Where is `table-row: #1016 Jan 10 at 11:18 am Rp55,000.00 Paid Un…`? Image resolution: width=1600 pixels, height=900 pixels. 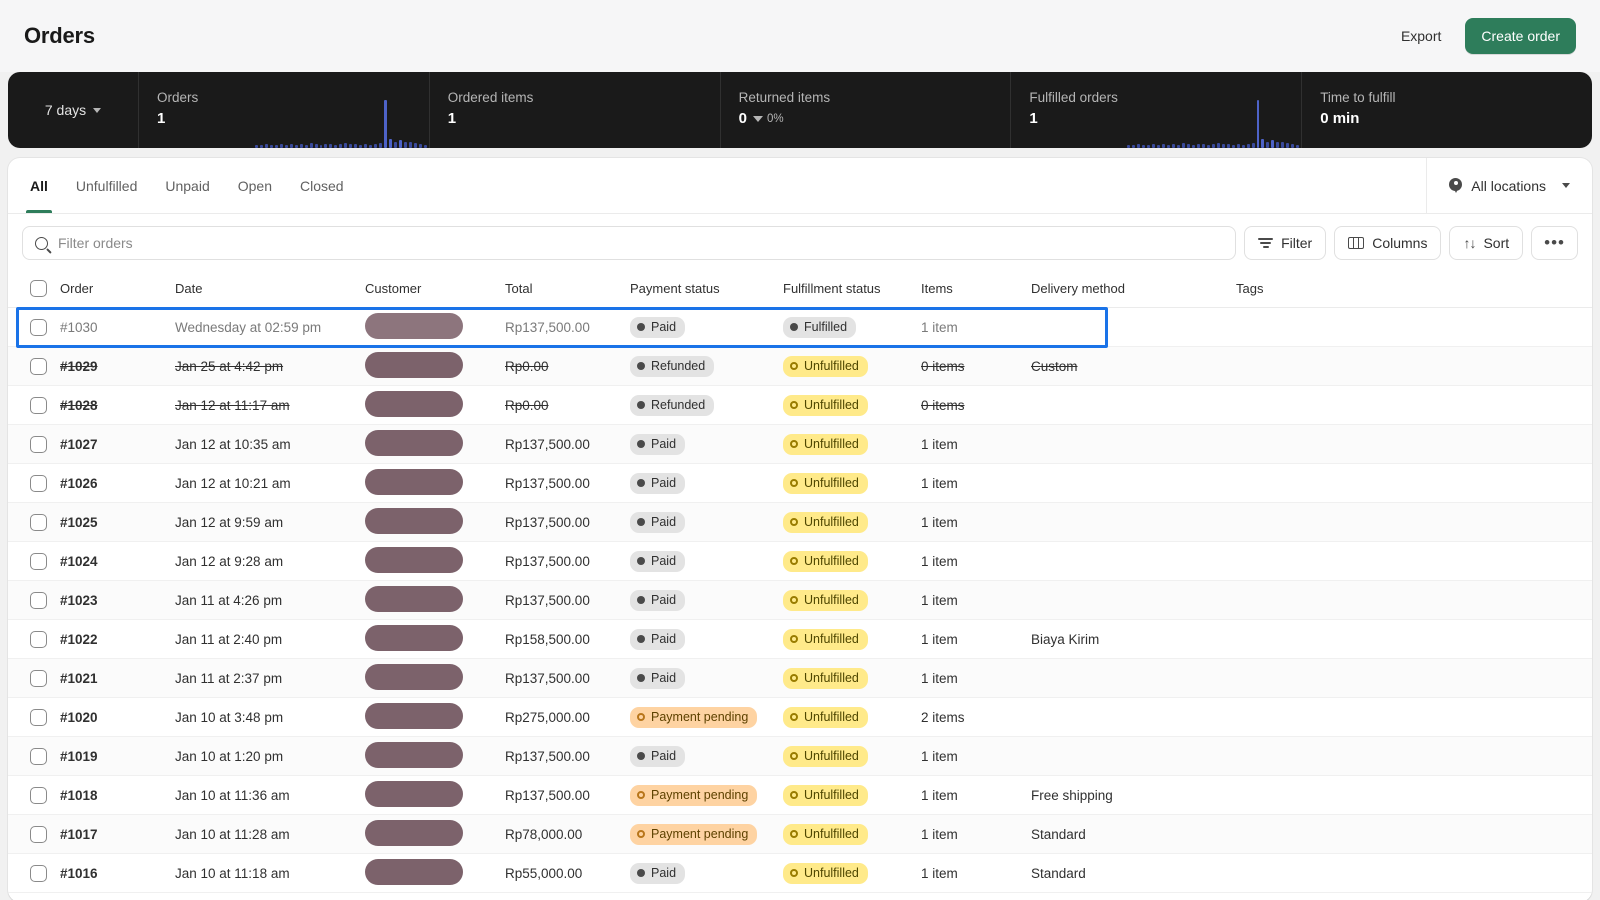
table-row: #1016 Jan 10 at 11:18 am Rp55,000.00 Paid Un… is located at coordinates (800, 873).